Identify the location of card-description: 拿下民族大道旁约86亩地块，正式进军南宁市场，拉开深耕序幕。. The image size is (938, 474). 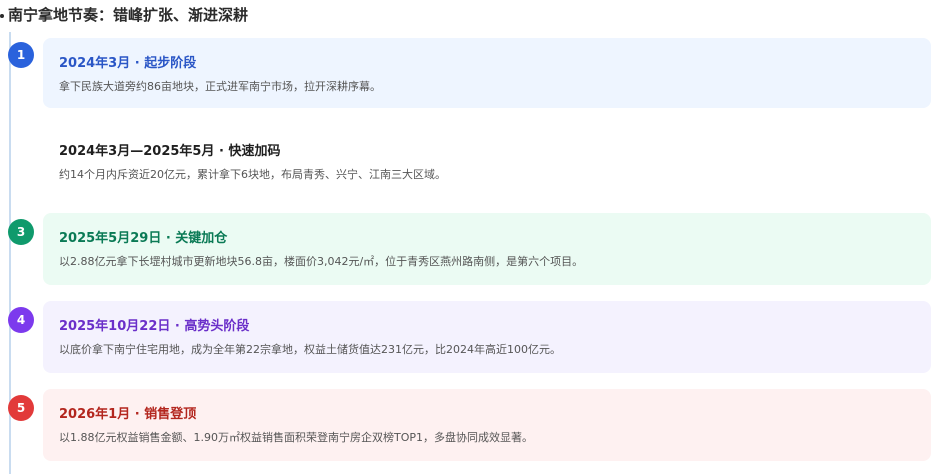
(220, 86).